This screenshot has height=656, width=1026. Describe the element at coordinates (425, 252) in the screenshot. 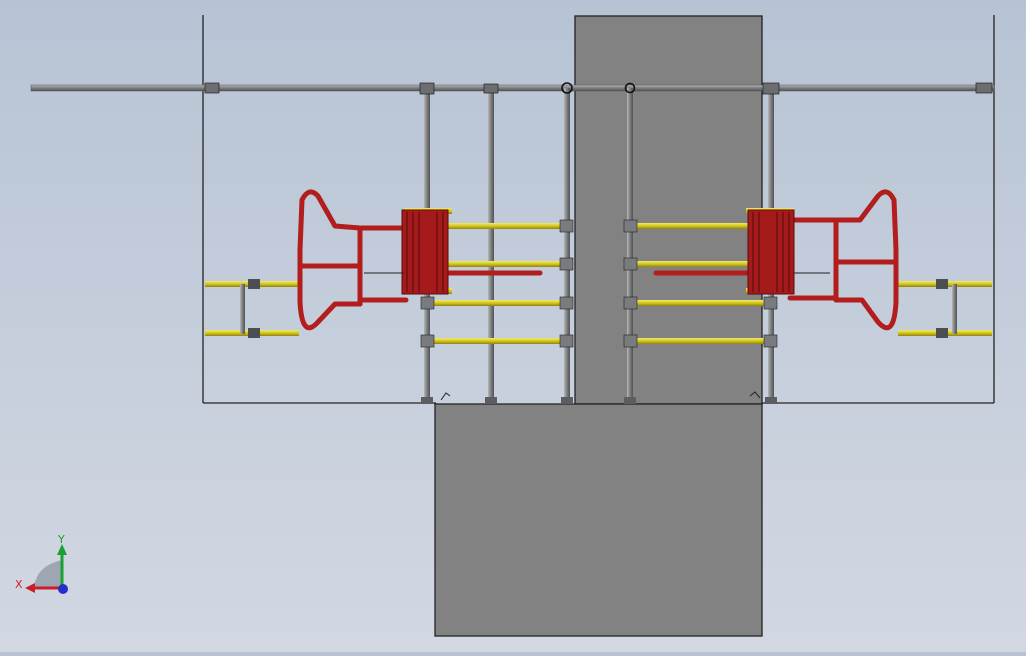

I see `red-head-left` at that location.